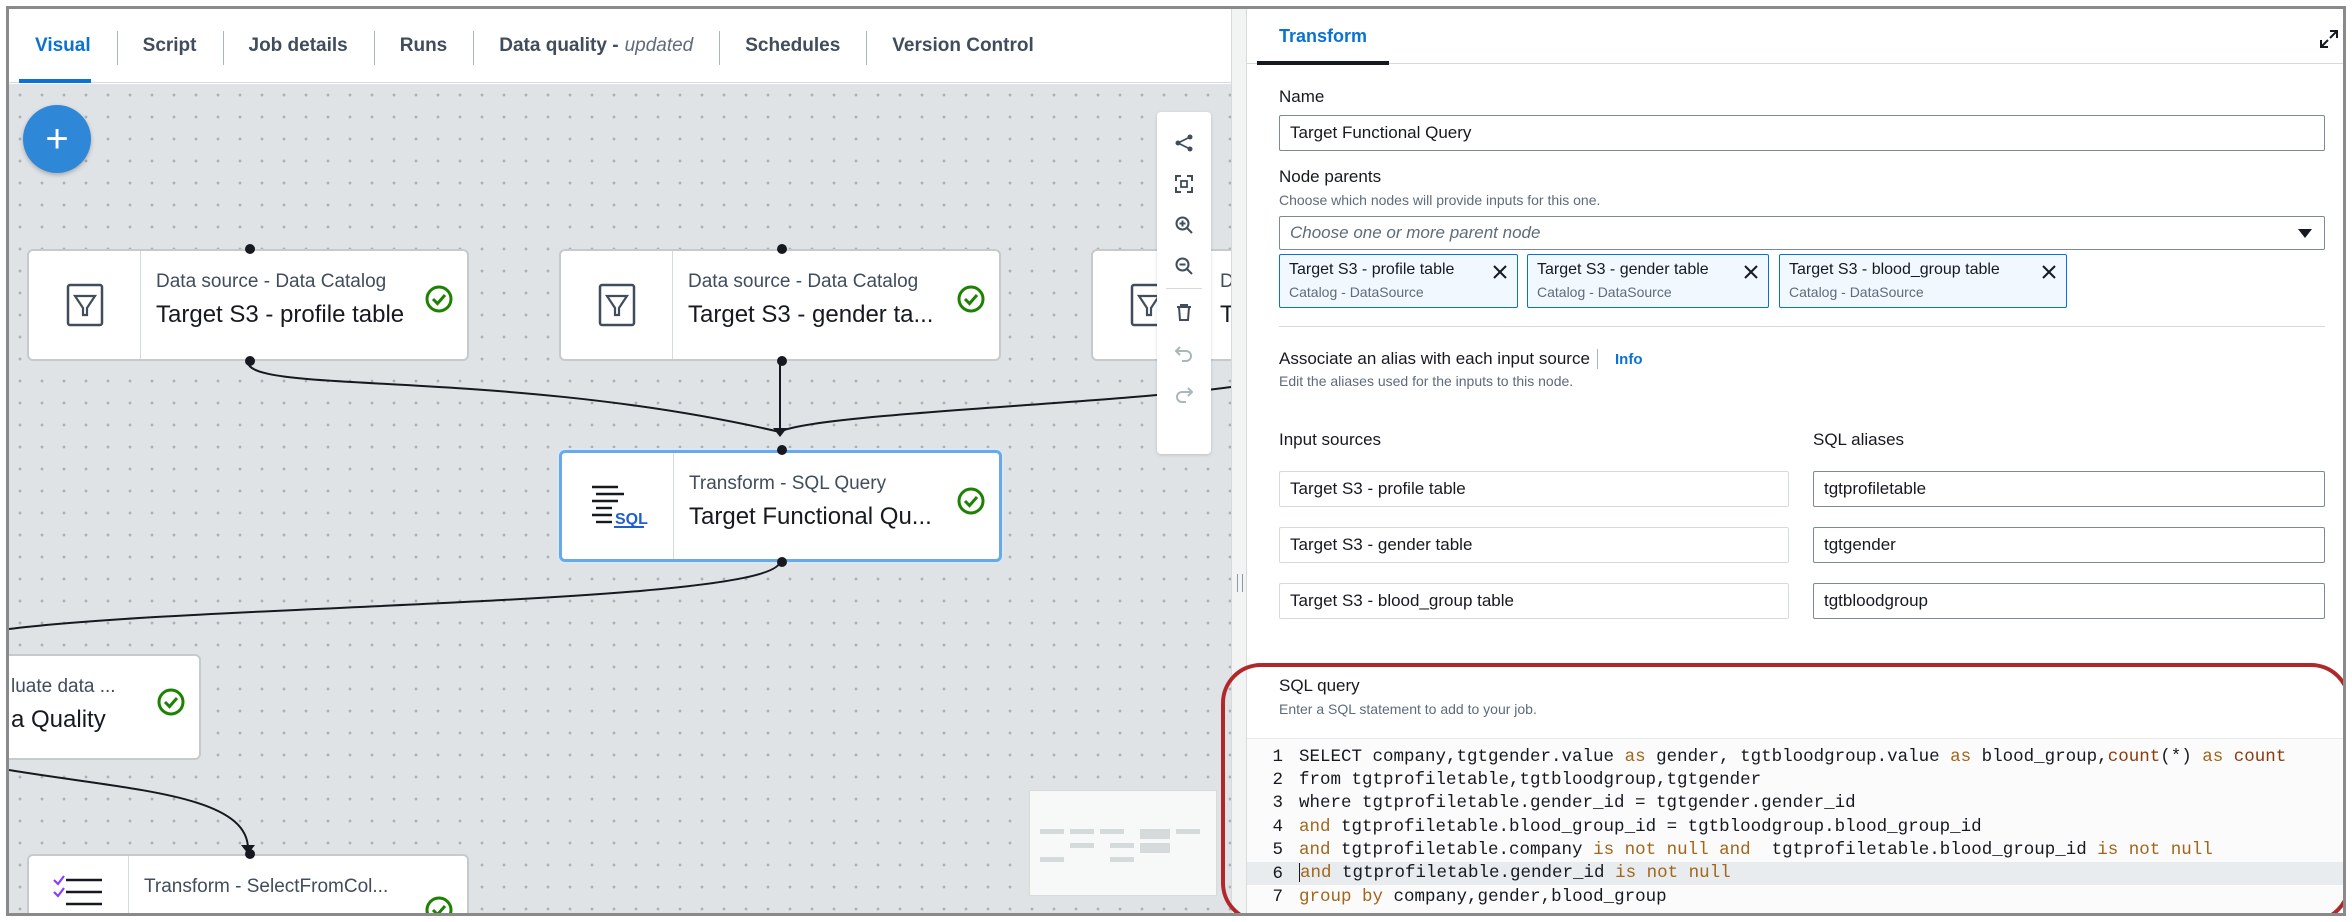 The width and height of the screenshot is (2352, 922). Describe the element at coordinates (1534, 601) in the screenshot. I see `input-source-row: Target S3 - blood_group table` at that location.